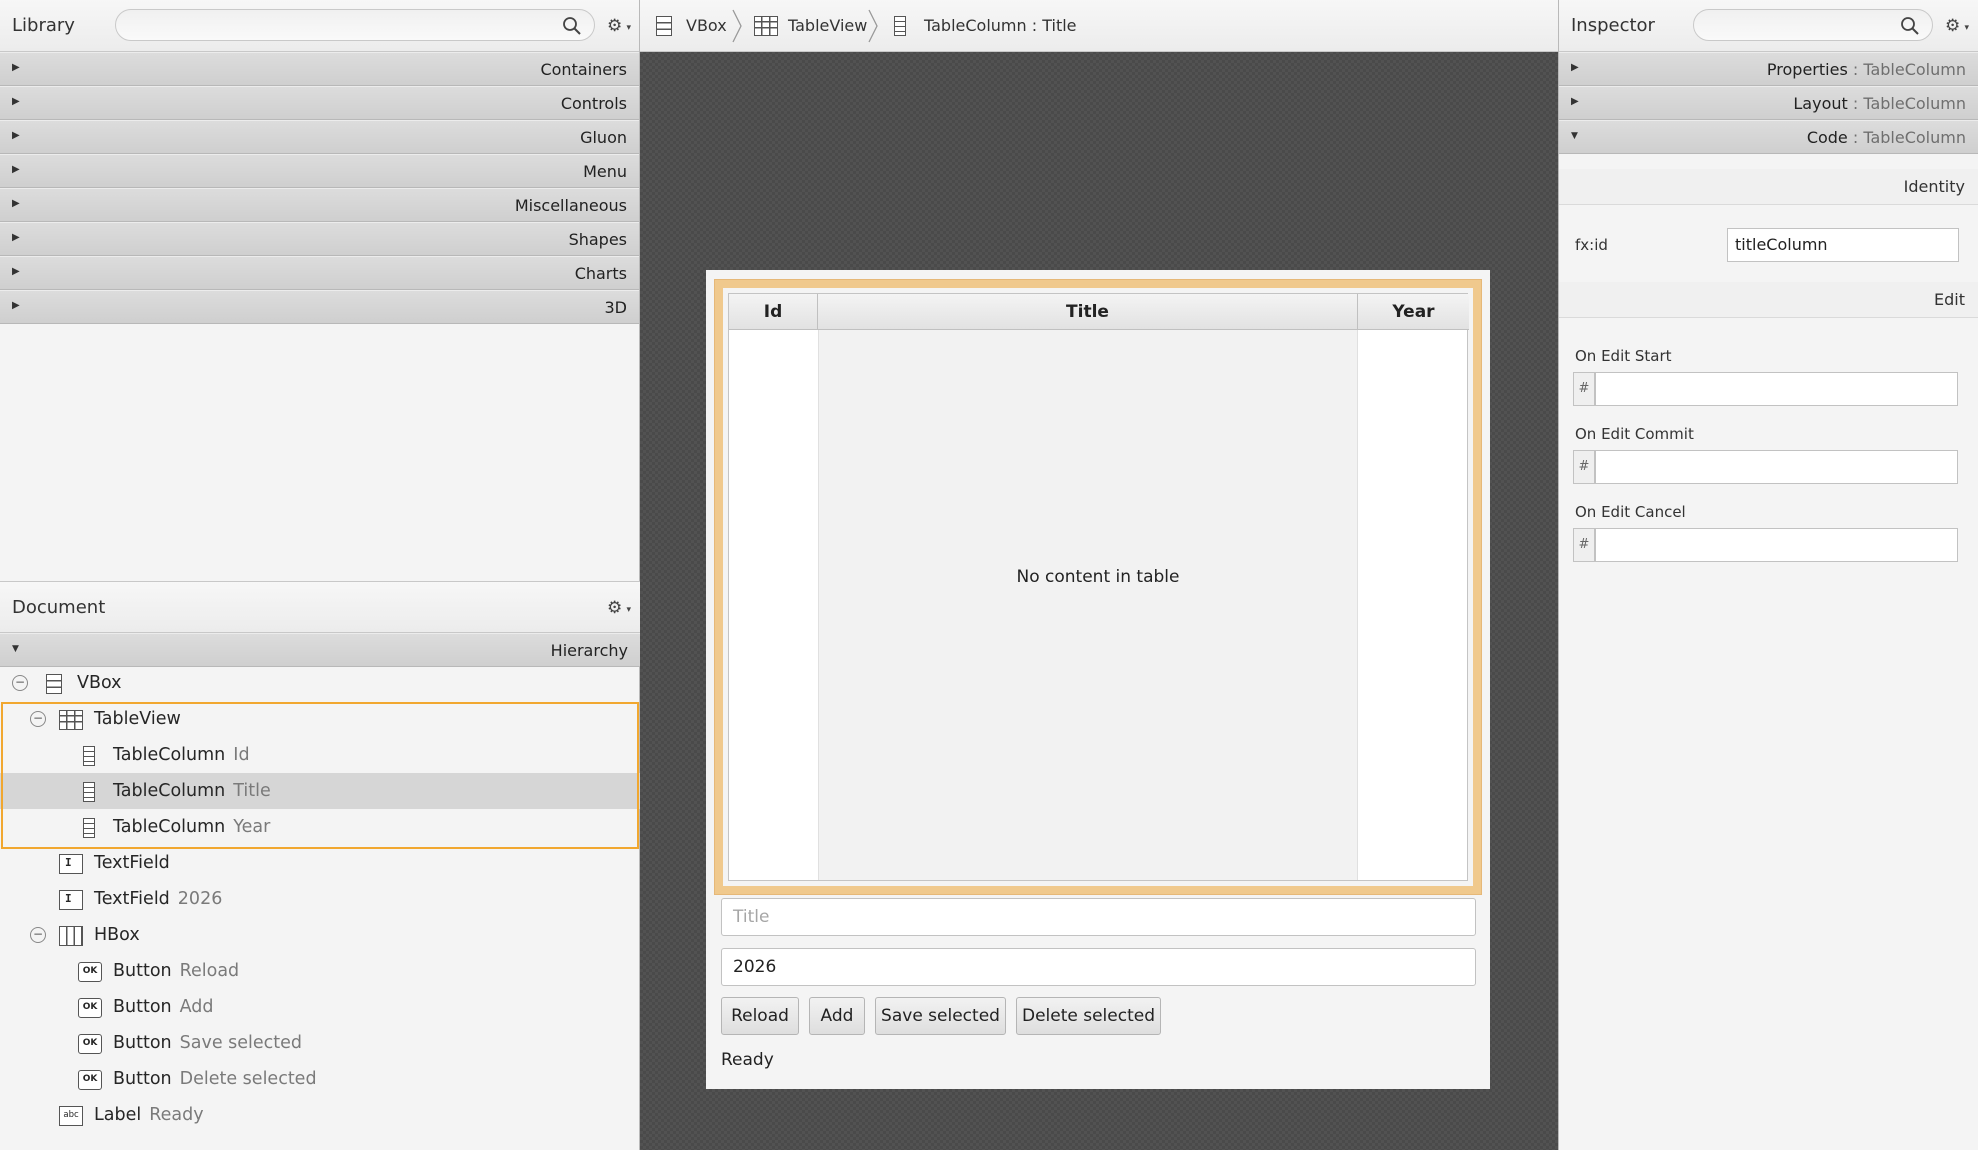 The height and width of the screenshot is (1150, 1978). I want to click on delete-selected-button: Delete selected, so click(1088, 1016).